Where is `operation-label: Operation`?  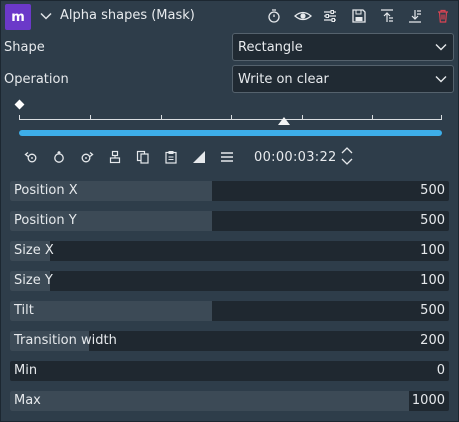 operation-label: Operation is located at coordinates (36, 79).